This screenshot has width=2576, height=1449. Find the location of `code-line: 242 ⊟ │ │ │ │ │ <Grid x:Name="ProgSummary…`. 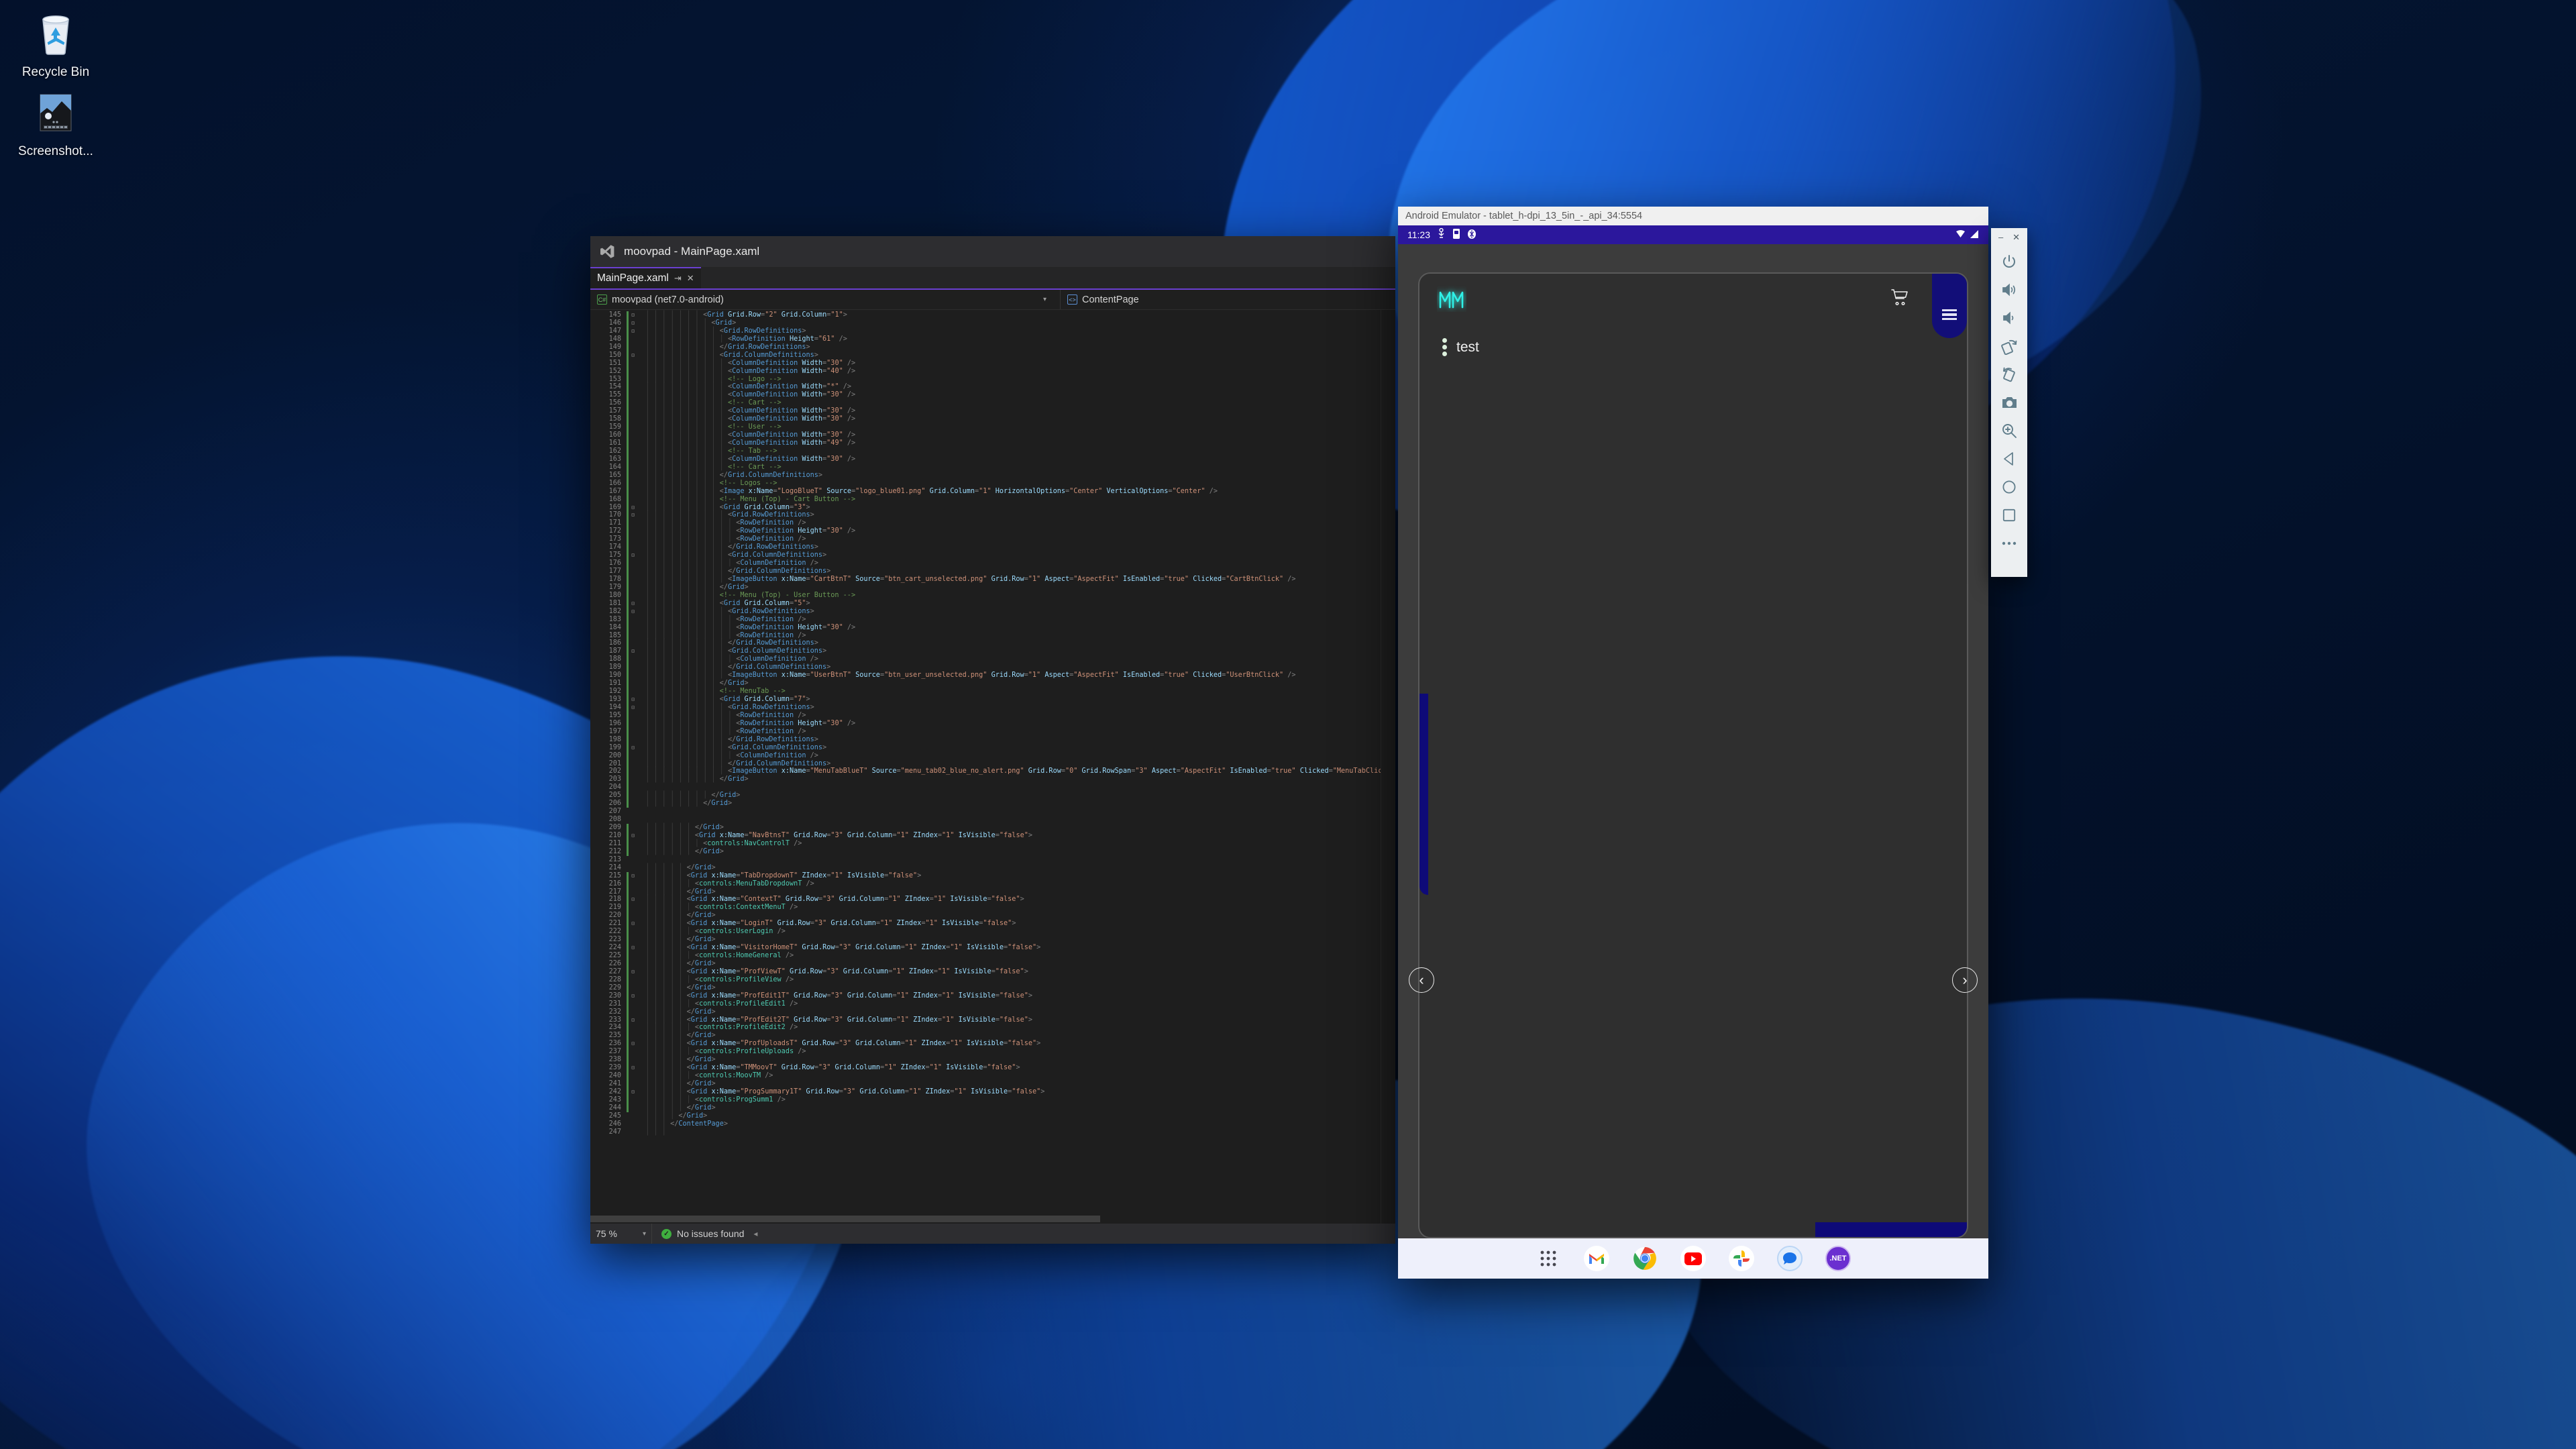

code-line: 242 ⊟ │ │ │ │ │ <Grid x:Name="ProgSummary… is located at coordinates (992, 1091).